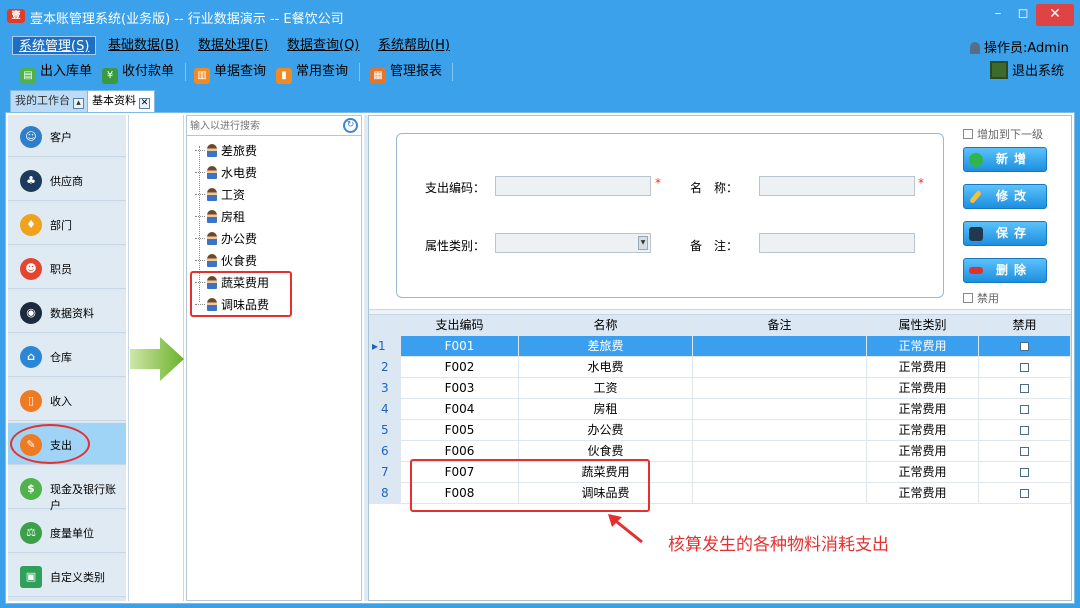 The image size is (1080, 608). I want to click on grid-cell-name: 工资, so click(606, 388).